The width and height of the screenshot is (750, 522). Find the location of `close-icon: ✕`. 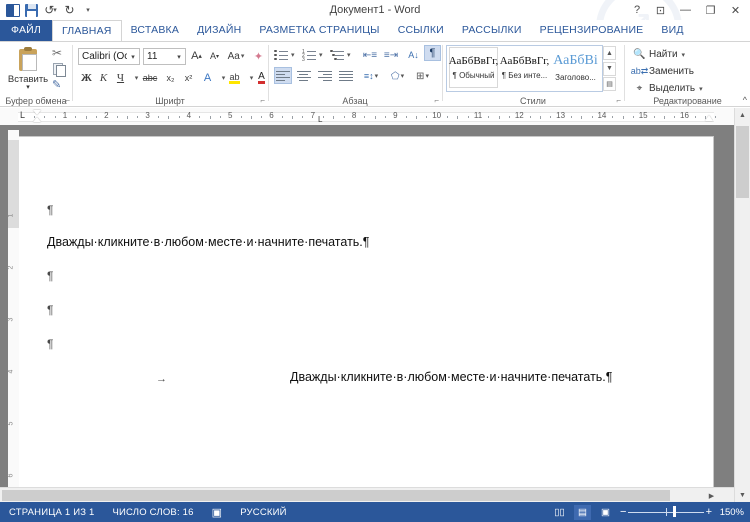

close-icon: ✕ is located at coordinates (735, 10).